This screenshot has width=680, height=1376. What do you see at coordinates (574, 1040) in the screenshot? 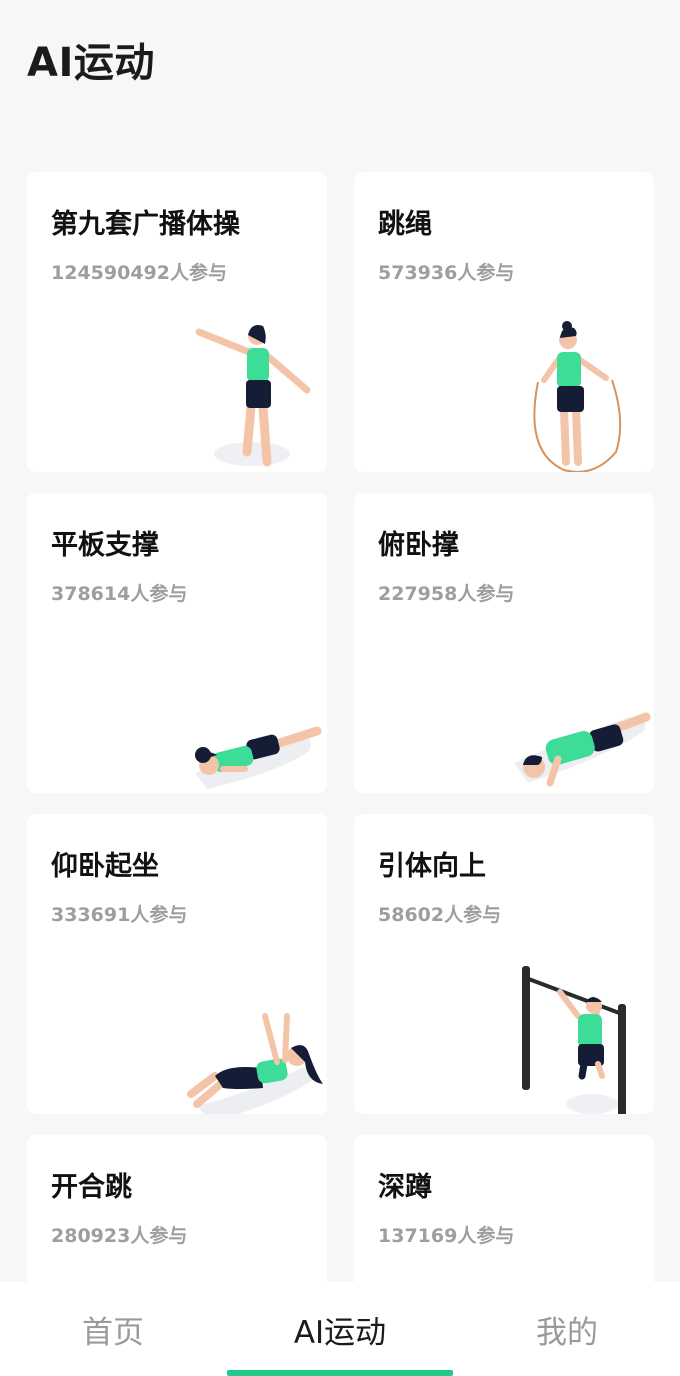
I see `pull-up-figure-illustration` at bounding box center [574, 1040].